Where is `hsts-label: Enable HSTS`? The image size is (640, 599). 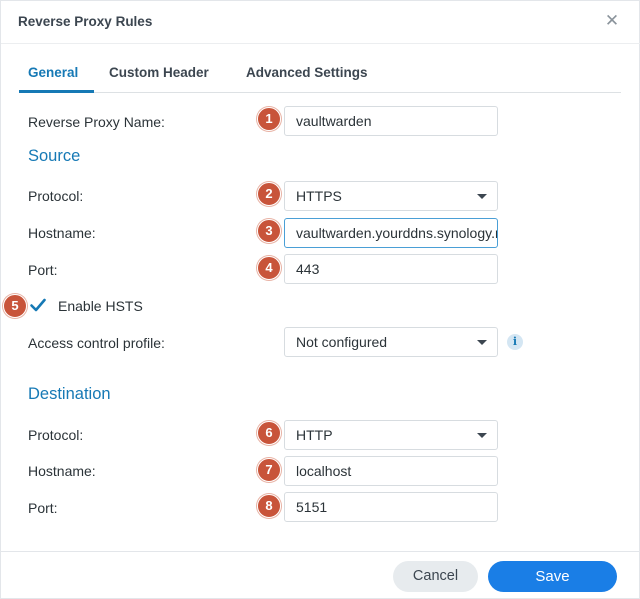
hsts-label: Enable HSTS is located at coordinates (100, 306).